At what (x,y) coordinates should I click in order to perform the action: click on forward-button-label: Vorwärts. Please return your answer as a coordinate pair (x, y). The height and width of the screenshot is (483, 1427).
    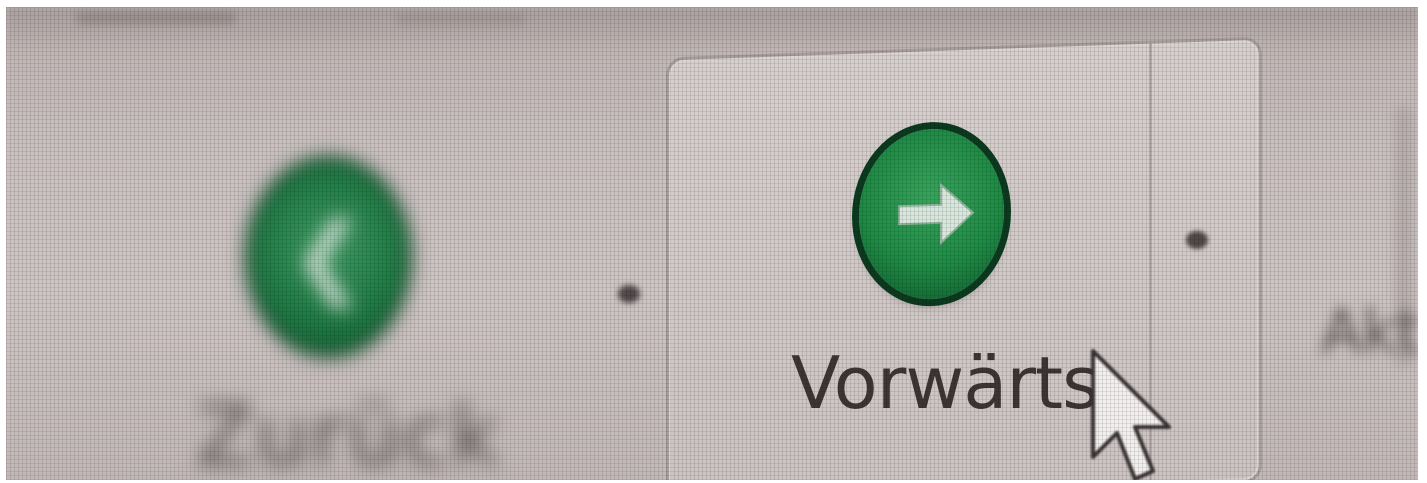
    Looking at the image, I should click on (945, 382).